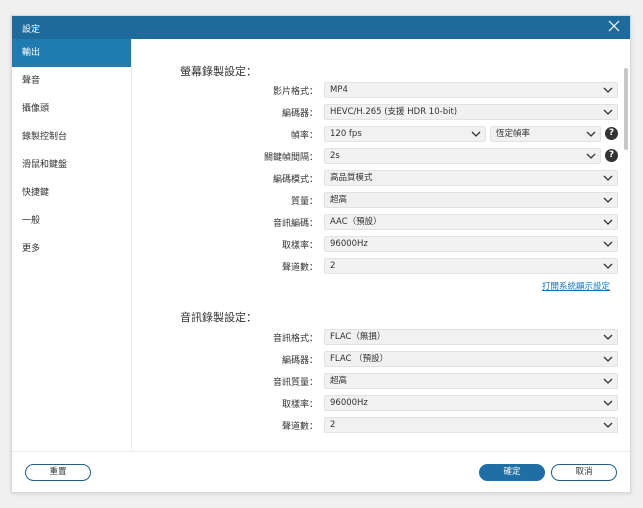 Image resolution: width=643 pixels, height=508 pixels. What do you see at coordinates (471, 359) in the screenshot?
I see `audio-encoder-select: FLAC （預設）` at bounding box center [471, 359].